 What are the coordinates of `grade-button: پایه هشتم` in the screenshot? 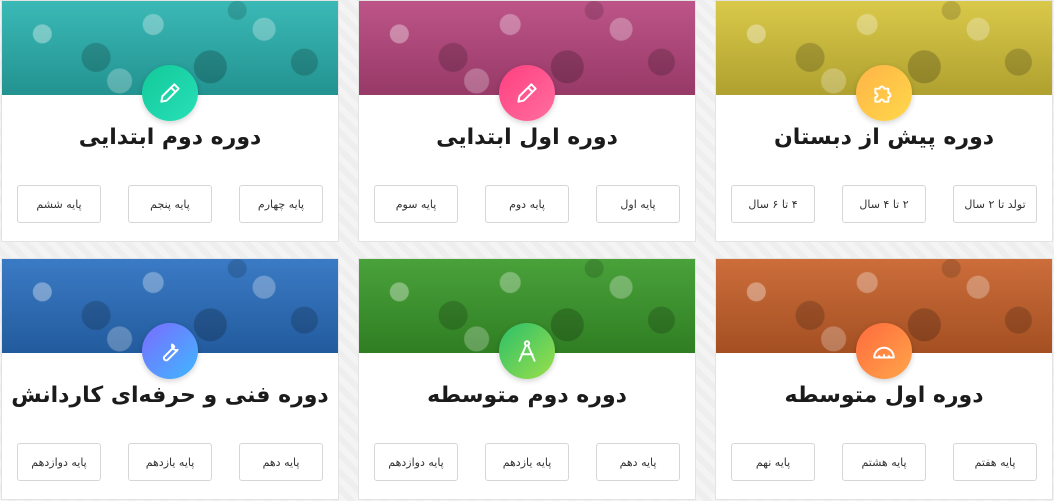 It's located at (884, 462).